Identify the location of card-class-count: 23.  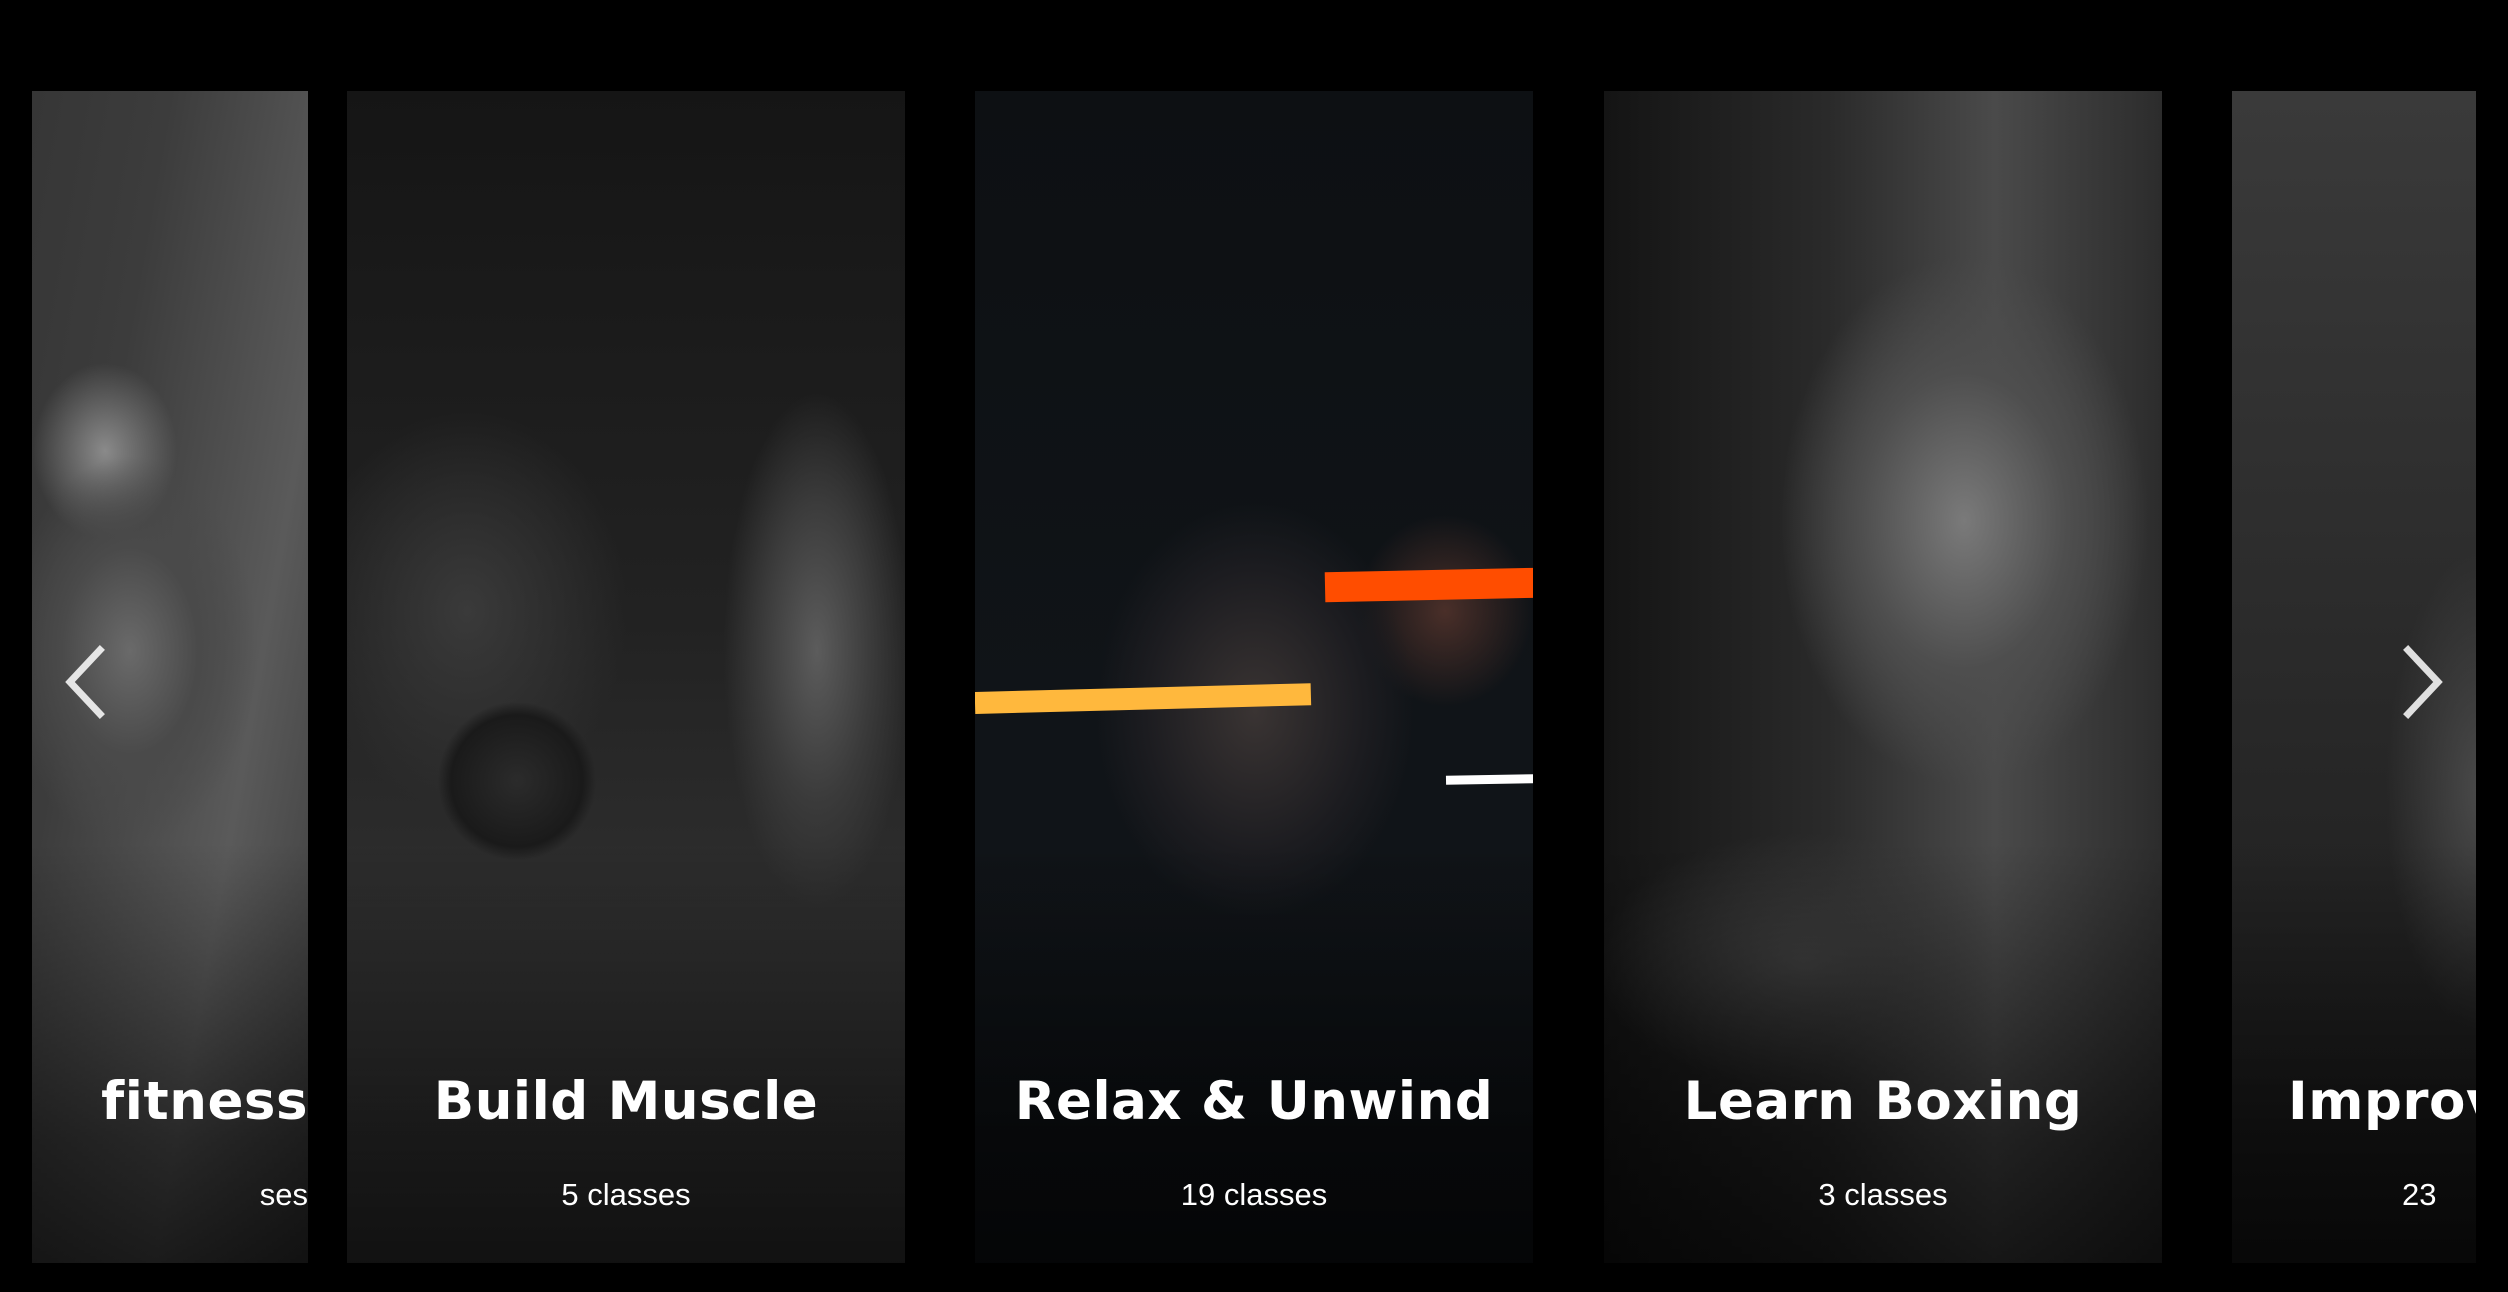
(2419, 1194).